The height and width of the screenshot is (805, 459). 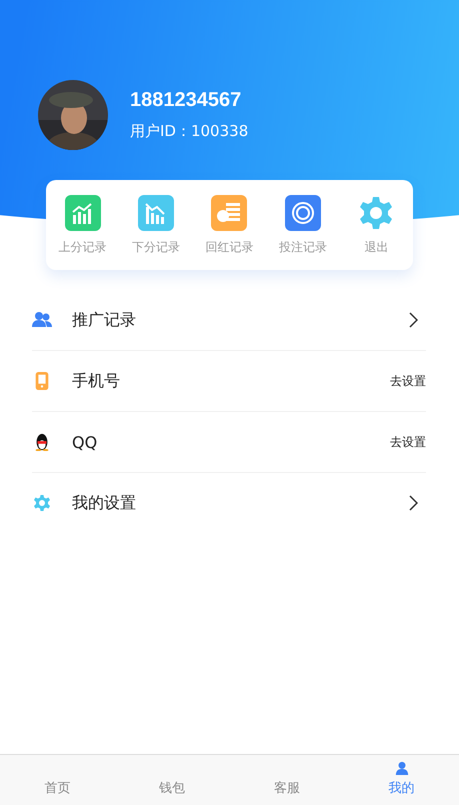 I want to click on menu-item: 手机号, so click(x=231, y=381).